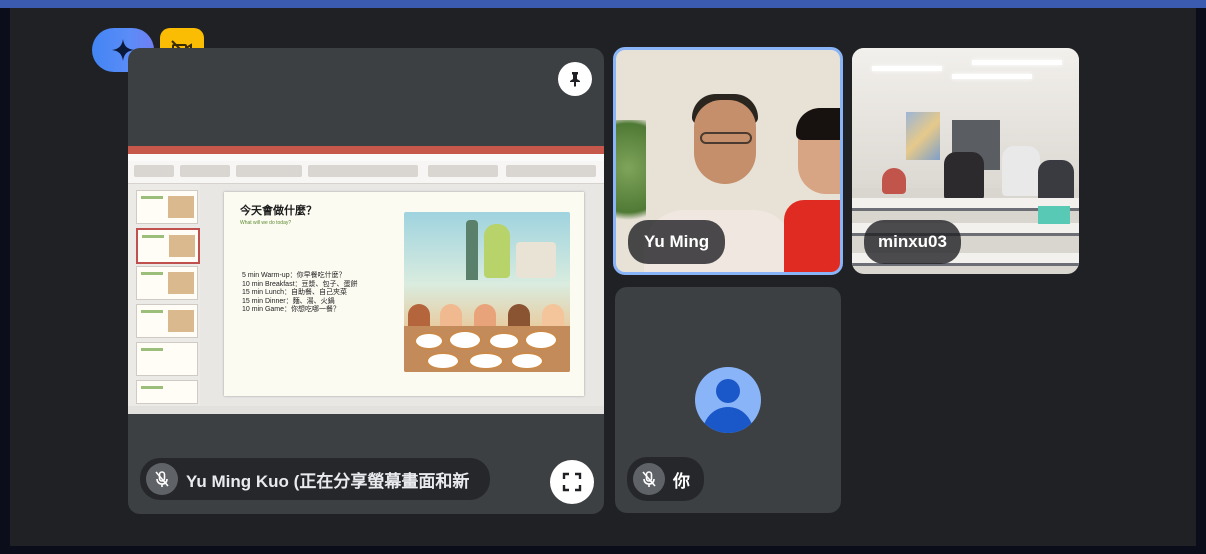 This screenshot has width=1206, height=554. I want to click on participant-tile-yu-ming: Yu Ming, so click(728, 161).